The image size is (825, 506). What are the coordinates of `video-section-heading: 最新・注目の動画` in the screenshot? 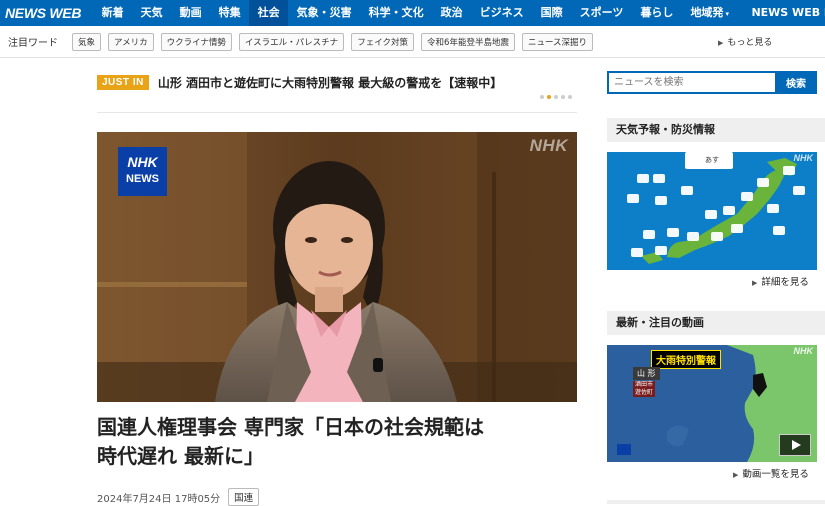 It's located at (716, 323).